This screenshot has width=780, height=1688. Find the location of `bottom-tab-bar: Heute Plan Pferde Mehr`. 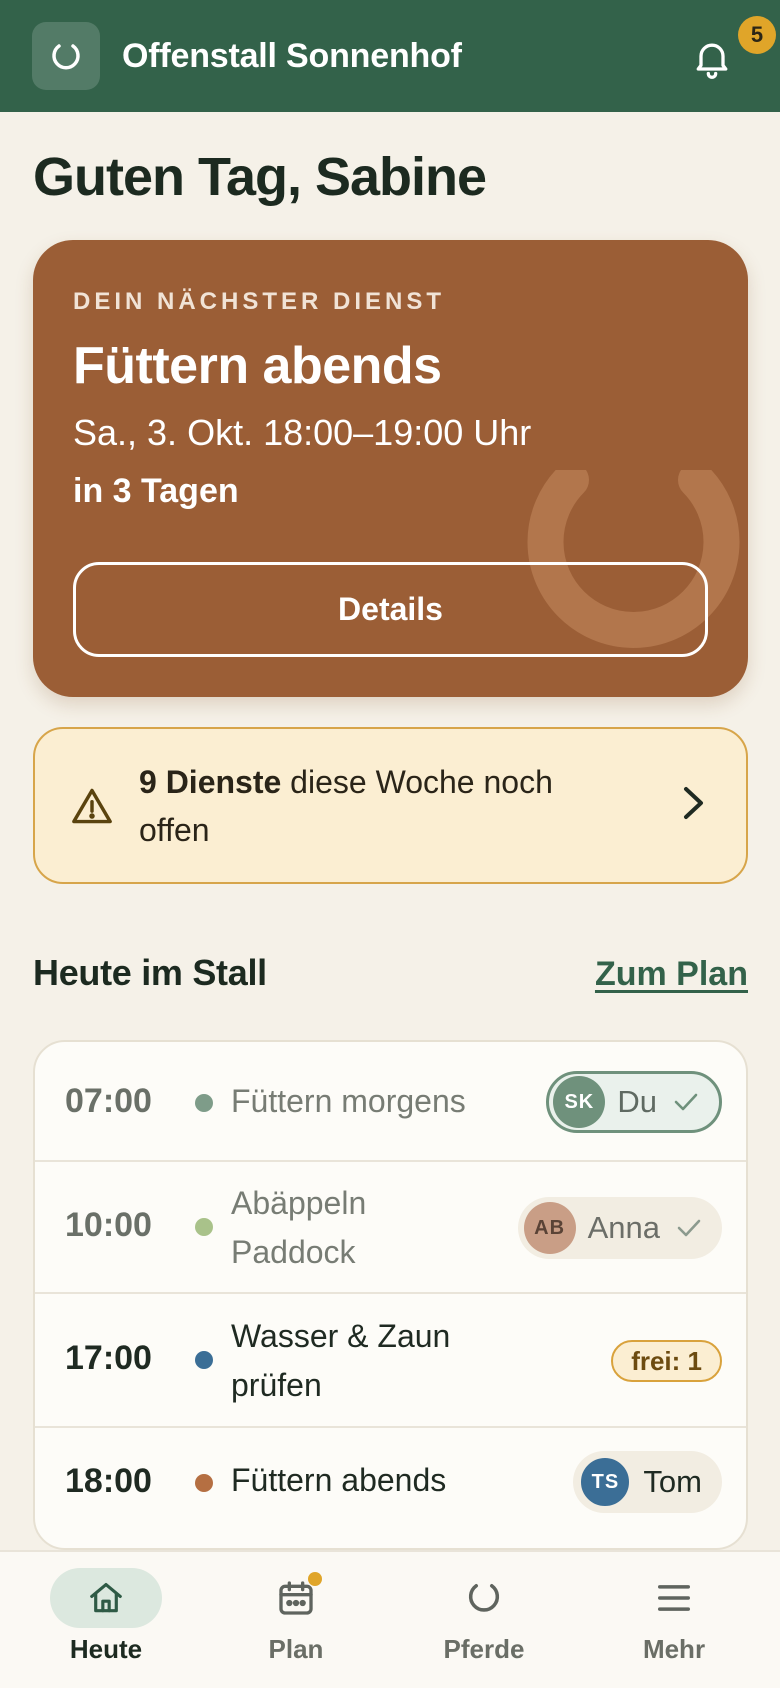

bottom-tab-bar: Heute Plan Pferde Mehr is located at coordinates (390, 1619).